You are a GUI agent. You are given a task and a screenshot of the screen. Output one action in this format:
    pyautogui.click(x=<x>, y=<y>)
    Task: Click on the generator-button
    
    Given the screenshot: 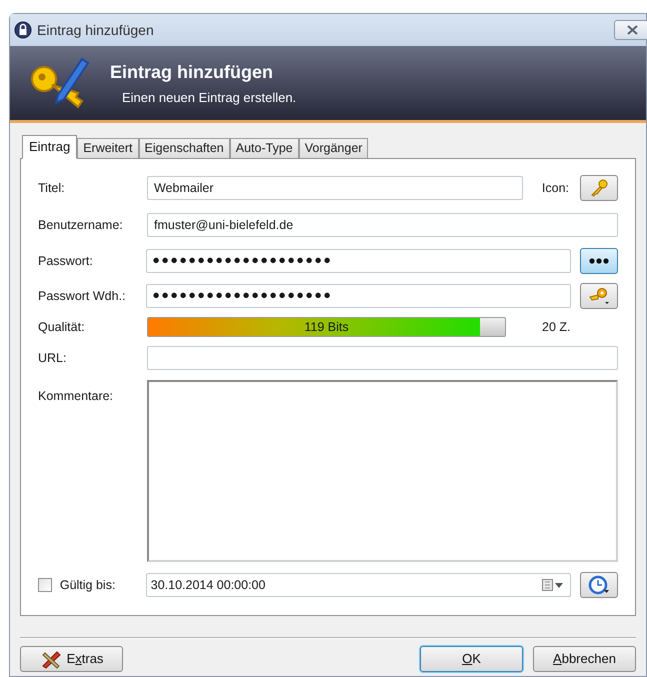 What is the action you would take?
    pyautogui.click(x=599, y=296)
    